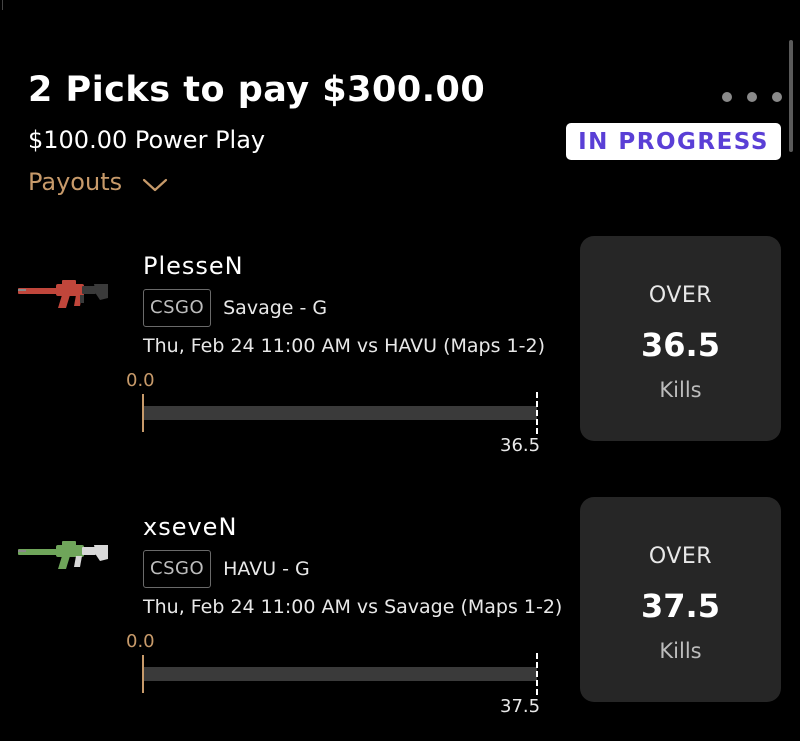 The image size is (800, 741). What do you see at coordinates (193, 266) in the screenshot?
I see `player-name: PlesseN` at bounding box center [193, 266].